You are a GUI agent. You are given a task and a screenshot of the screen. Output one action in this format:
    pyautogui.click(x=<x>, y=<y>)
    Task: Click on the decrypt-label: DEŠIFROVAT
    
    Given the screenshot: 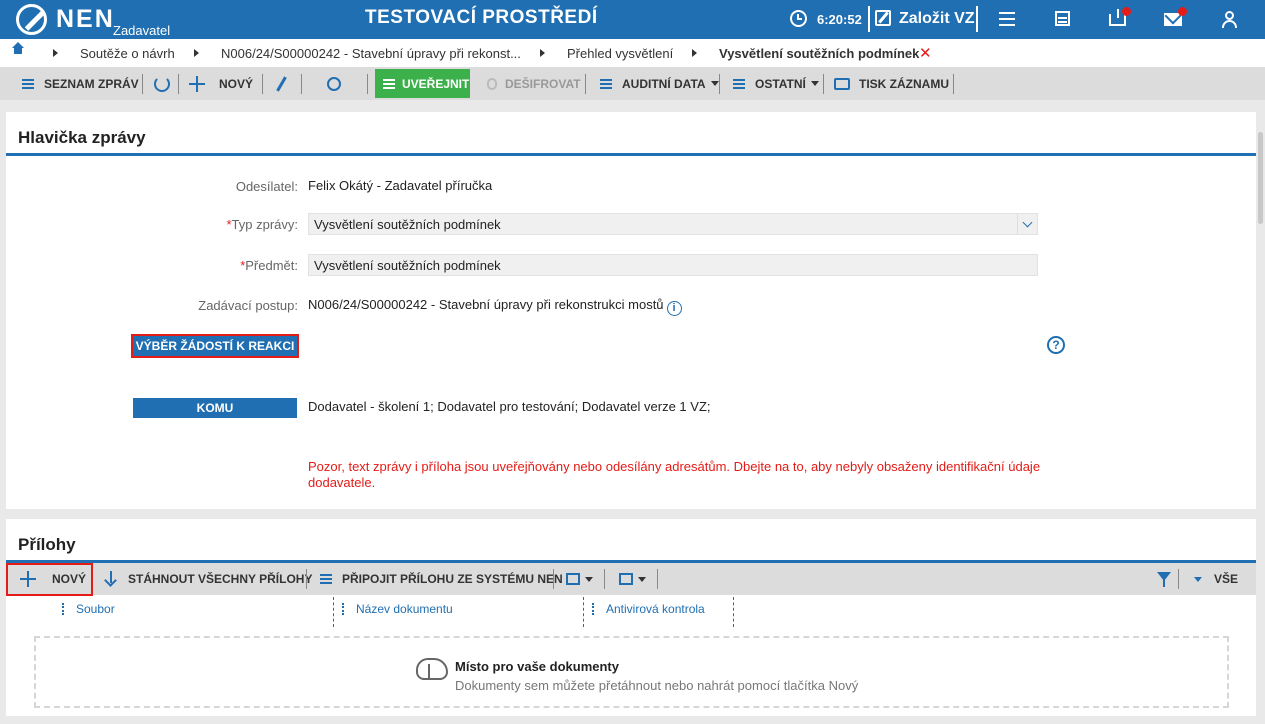 What is the action you would take?
    pyautogui.click(x=543, y=83)
    